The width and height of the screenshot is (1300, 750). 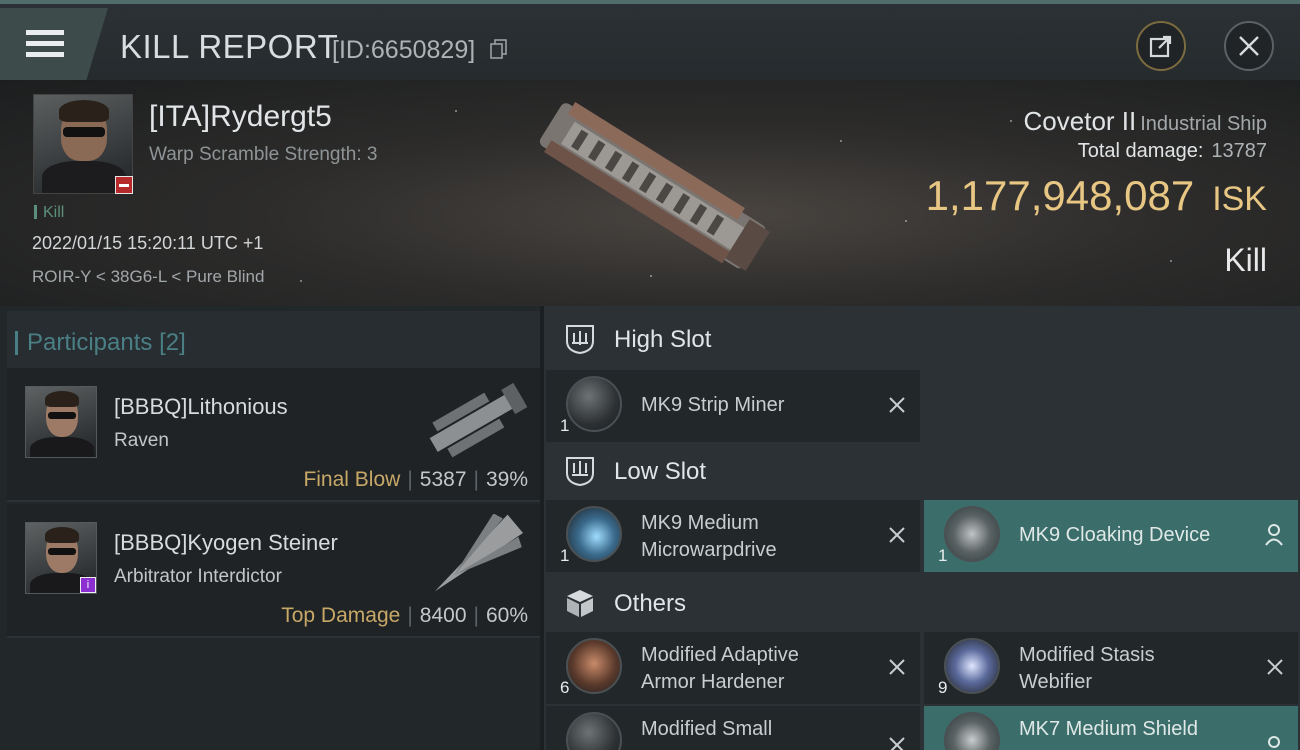 What do you see at coordinates (972, 666) in the screenshot?
I see `stasis-webifier-icon` at bounding box center [972, 666].